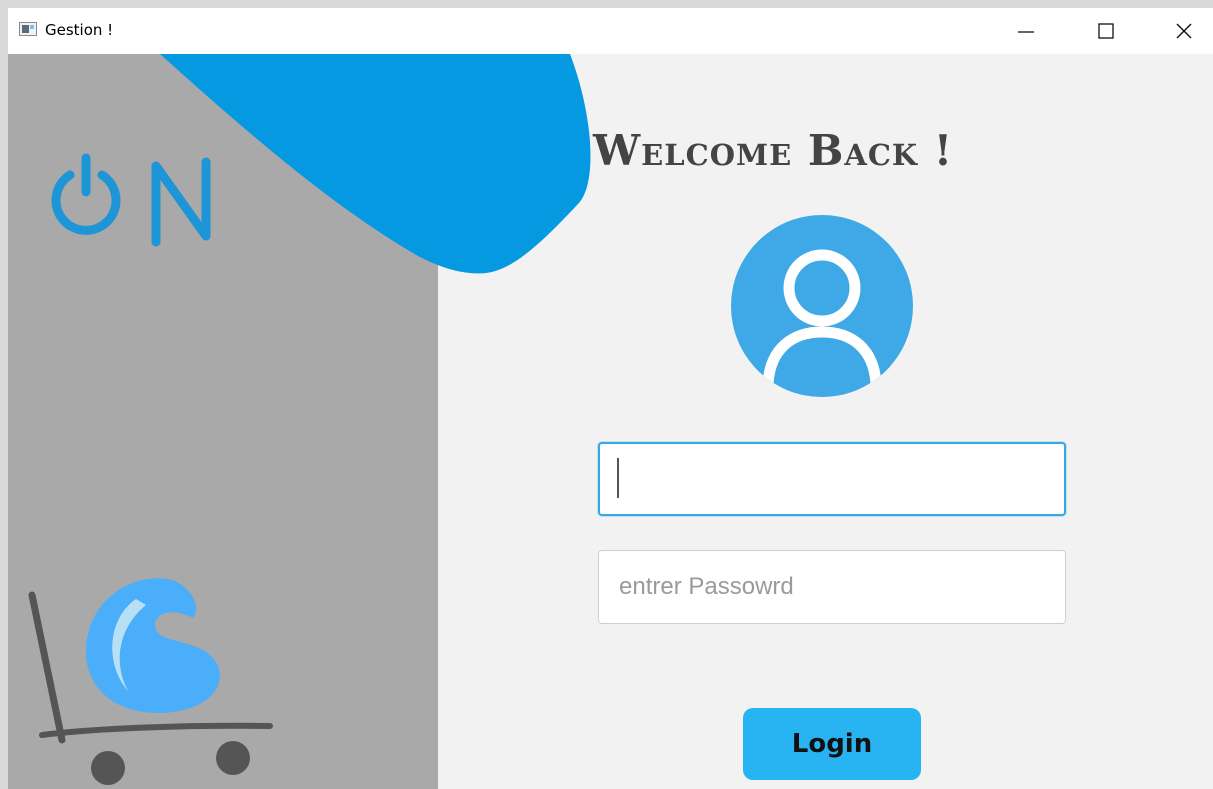 Image resolution: width=1213 pixels, height=789 pixels. I want to click on login-button: Login, so click(832, 744).